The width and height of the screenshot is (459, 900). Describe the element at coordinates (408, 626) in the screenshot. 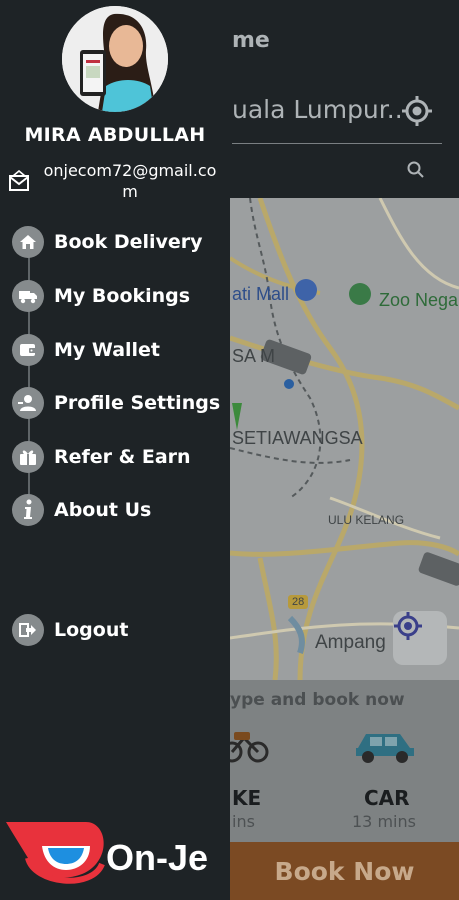

I see `crosshair-icon` at that location.